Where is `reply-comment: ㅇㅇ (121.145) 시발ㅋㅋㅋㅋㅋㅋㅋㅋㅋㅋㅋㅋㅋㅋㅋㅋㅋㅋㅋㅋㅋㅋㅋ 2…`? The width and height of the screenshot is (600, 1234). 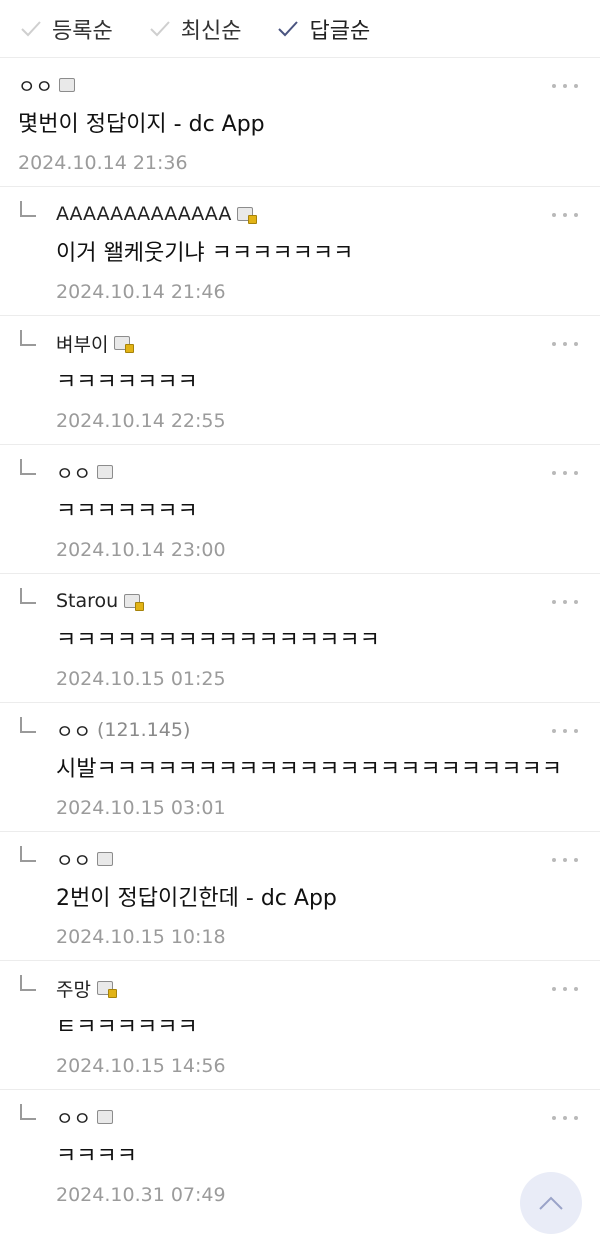
reply-comment: ㅇㅇ (121.145) 시발ㅋㅋㅋㅋㅋㅋㅋㅋㅋㅋㅋㅋㅋㅋㅋㅋㅋㅋㅋㅋㅋㅋㅋ 2… is located at coordinates (300, 767).